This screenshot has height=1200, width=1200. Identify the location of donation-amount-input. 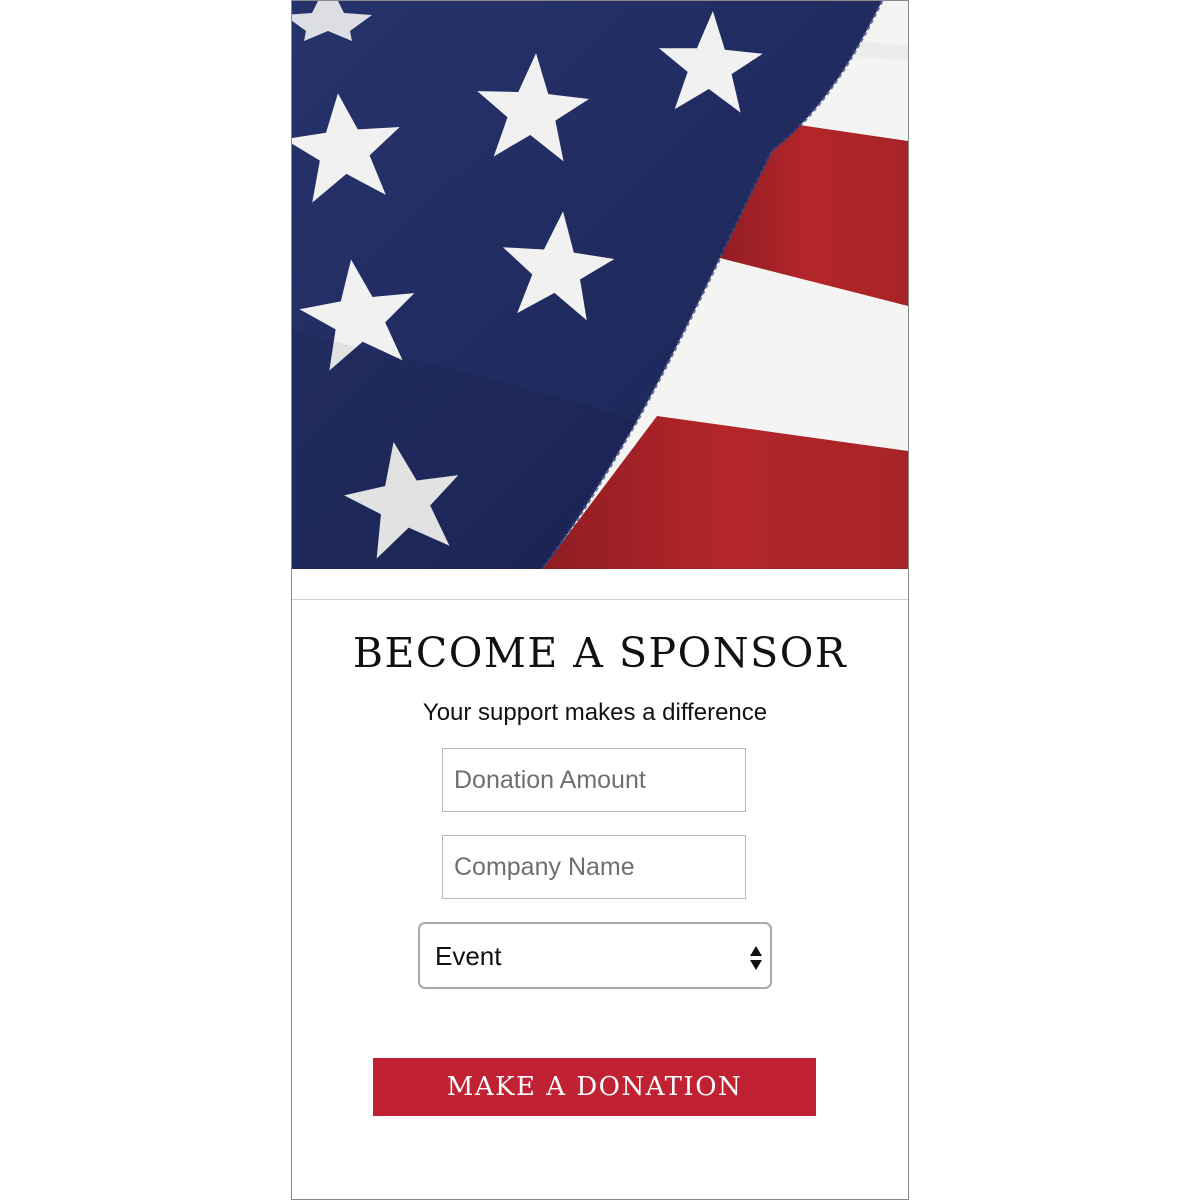
(594, 780).